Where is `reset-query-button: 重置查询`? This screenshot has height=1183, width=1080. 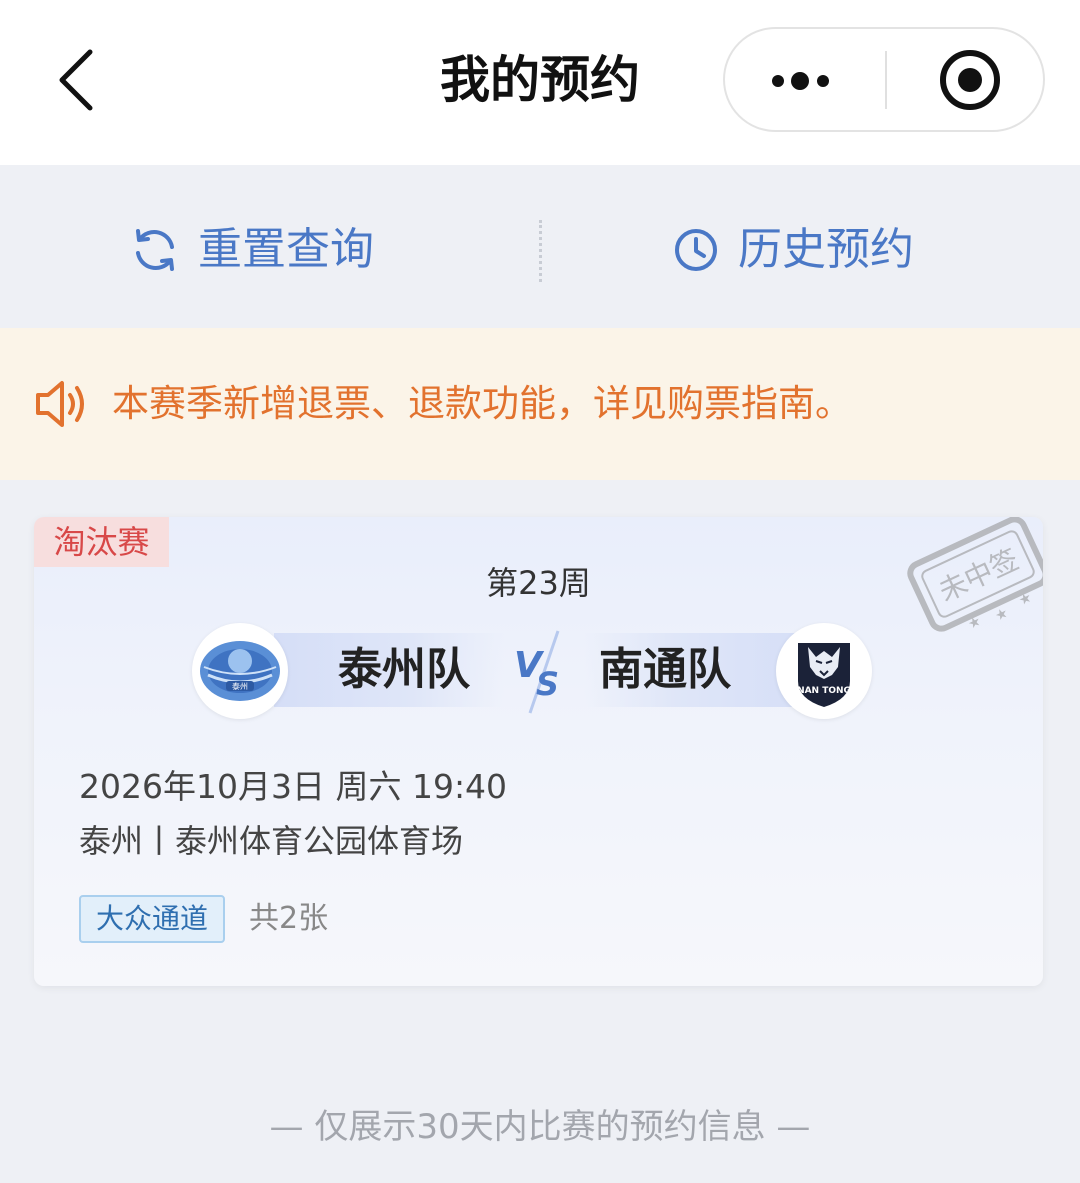 reset-query-button: 重置查询 is located at coordinates (260, 250).